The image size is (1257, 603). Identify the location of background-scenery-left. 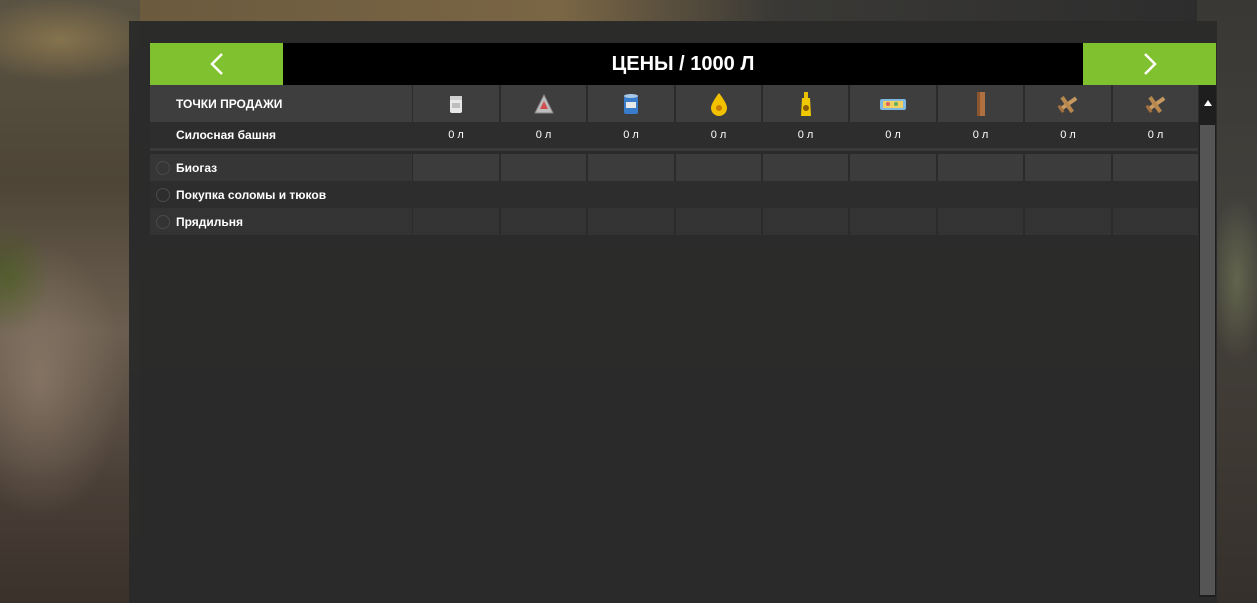
(70, 301).